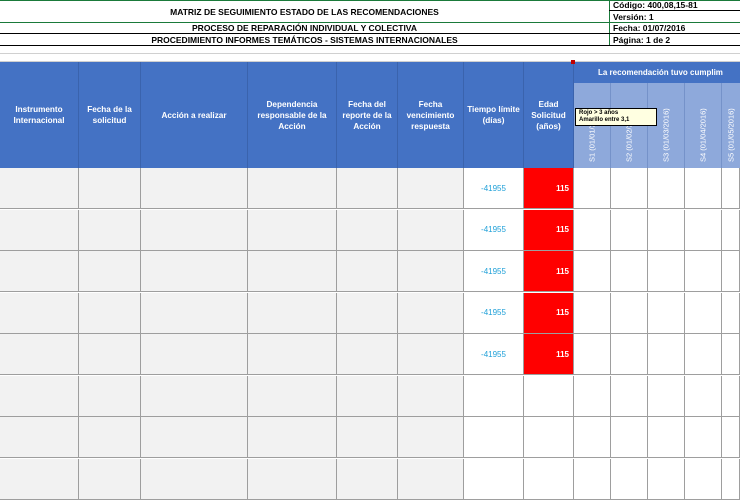 The image size is (740, 500). What do you see at coordinates (731, 125) in the screenshot?
I see `column-header-s5: S5 (01/05/2016)` at bounding box center [731, 125].